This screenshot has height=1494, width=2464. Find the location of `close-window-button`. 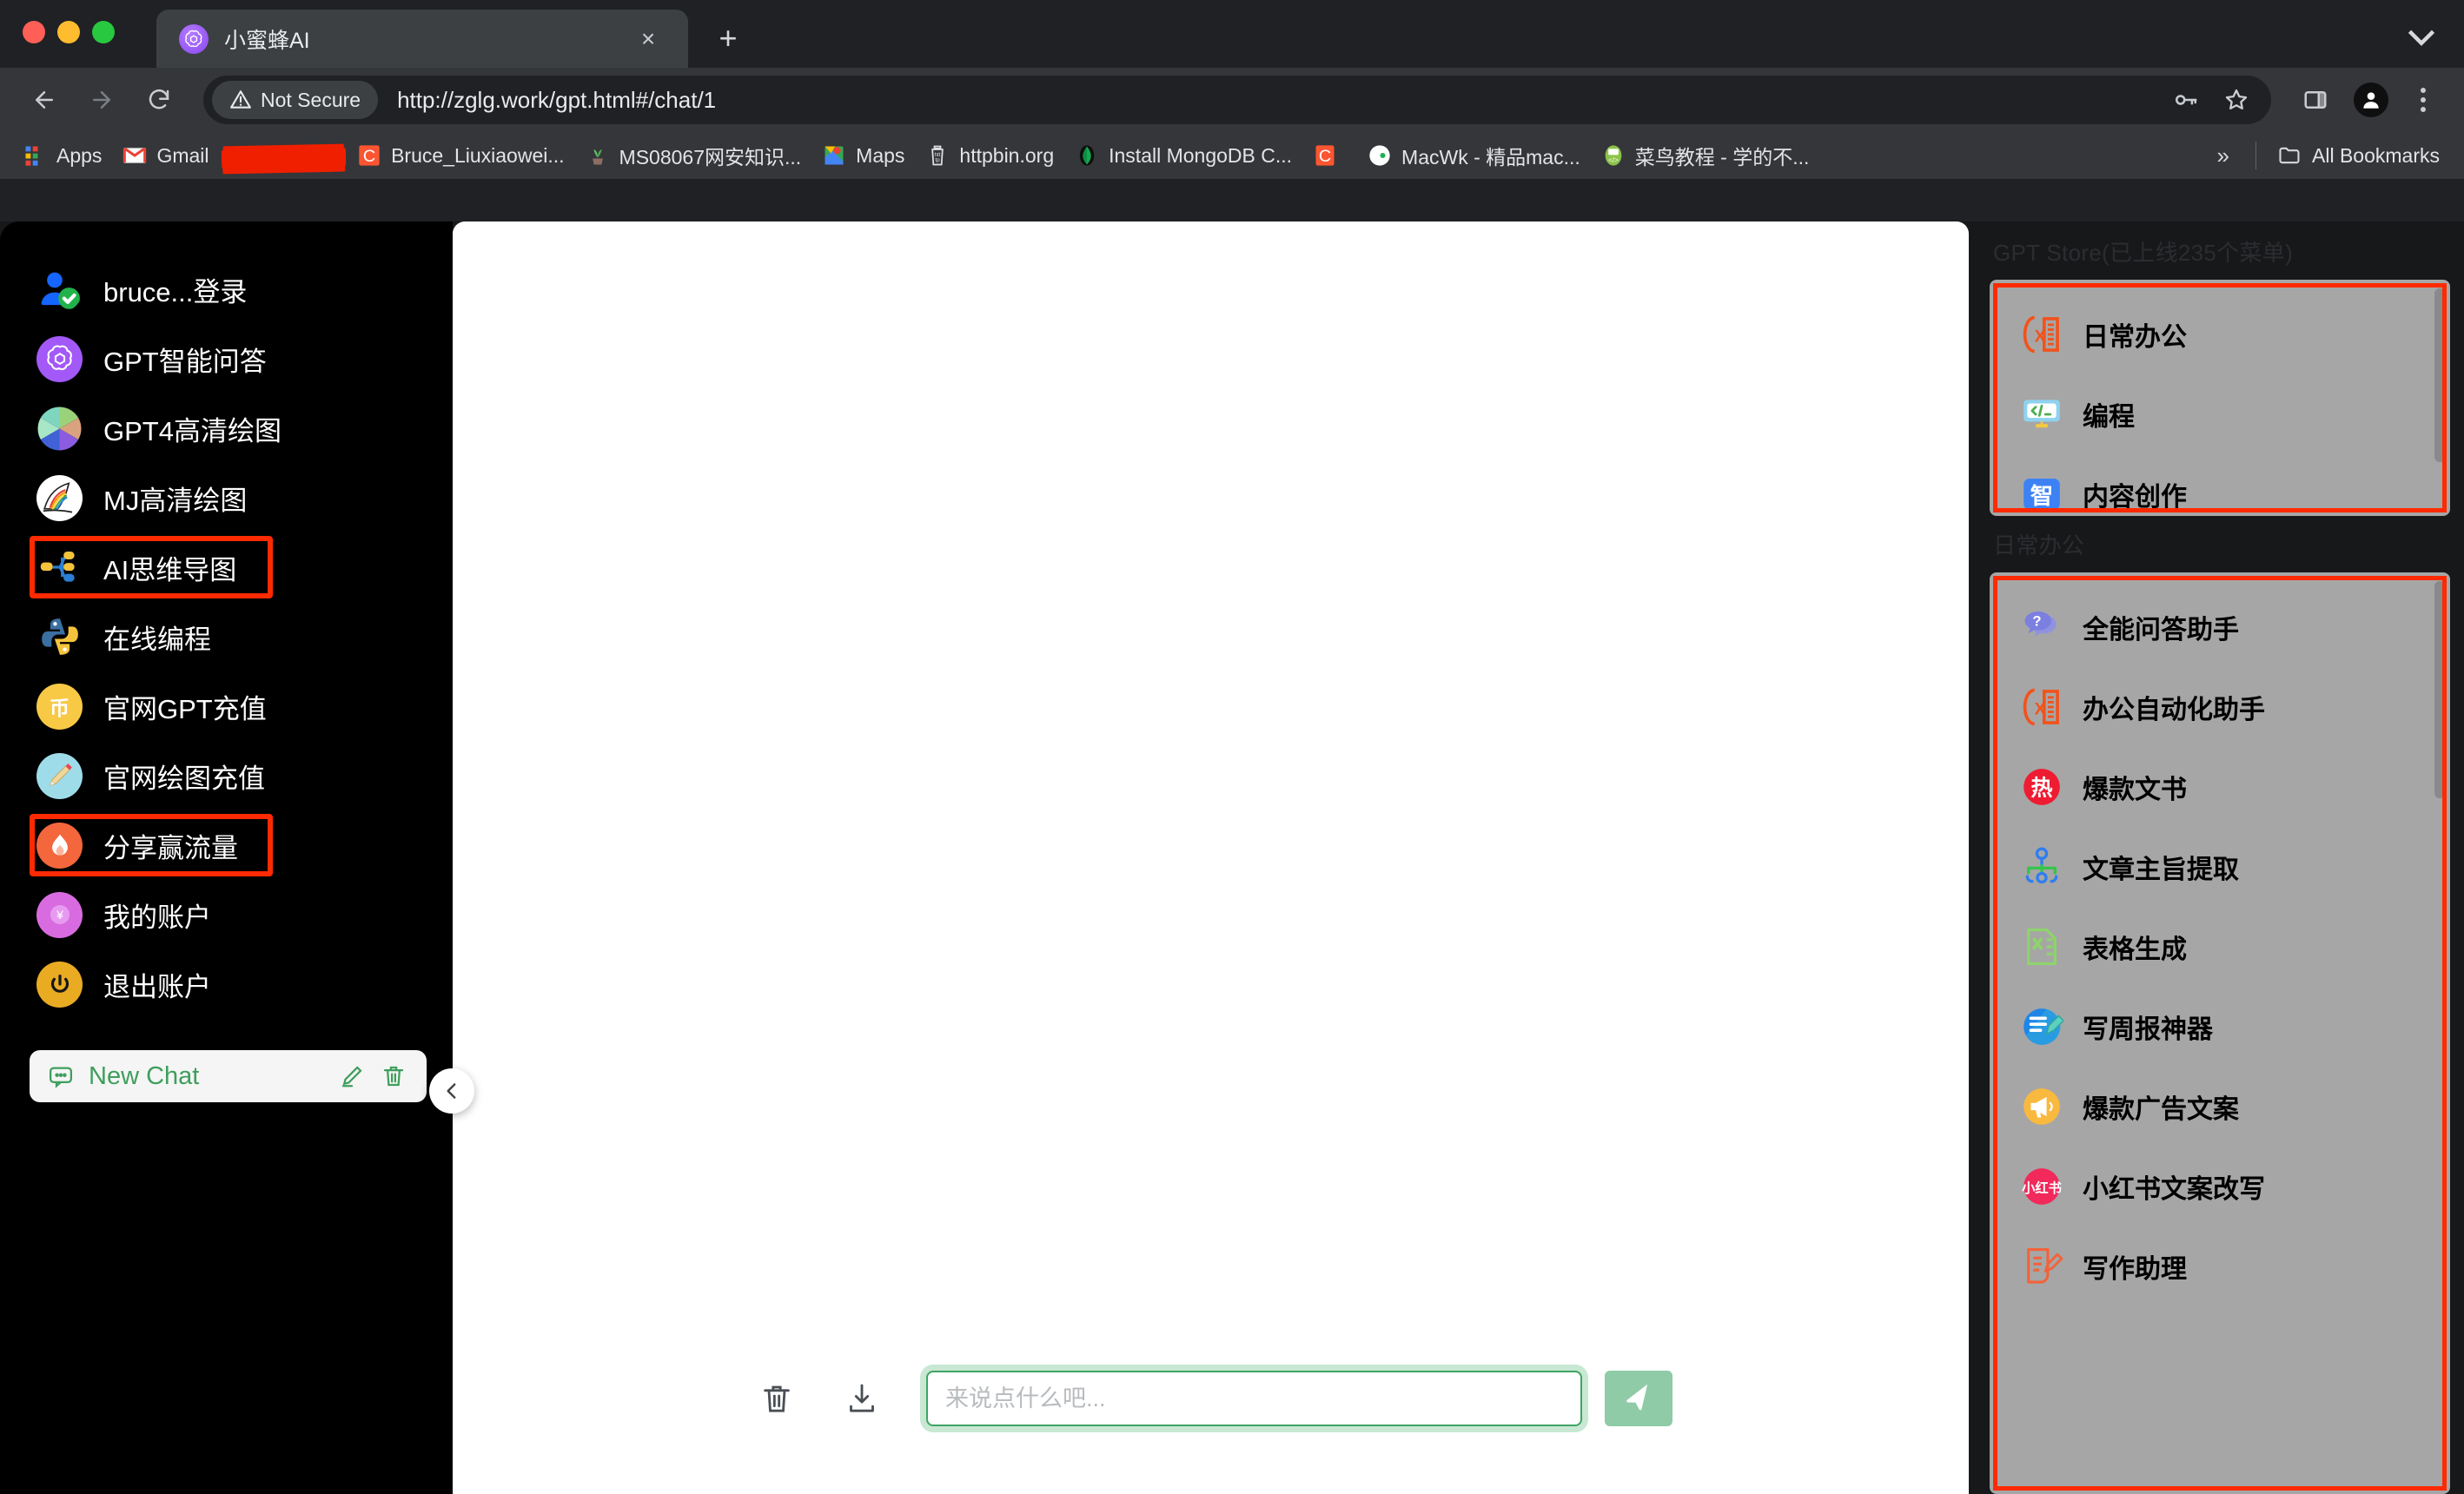

close-window-button is located at coordinates (34, 32).